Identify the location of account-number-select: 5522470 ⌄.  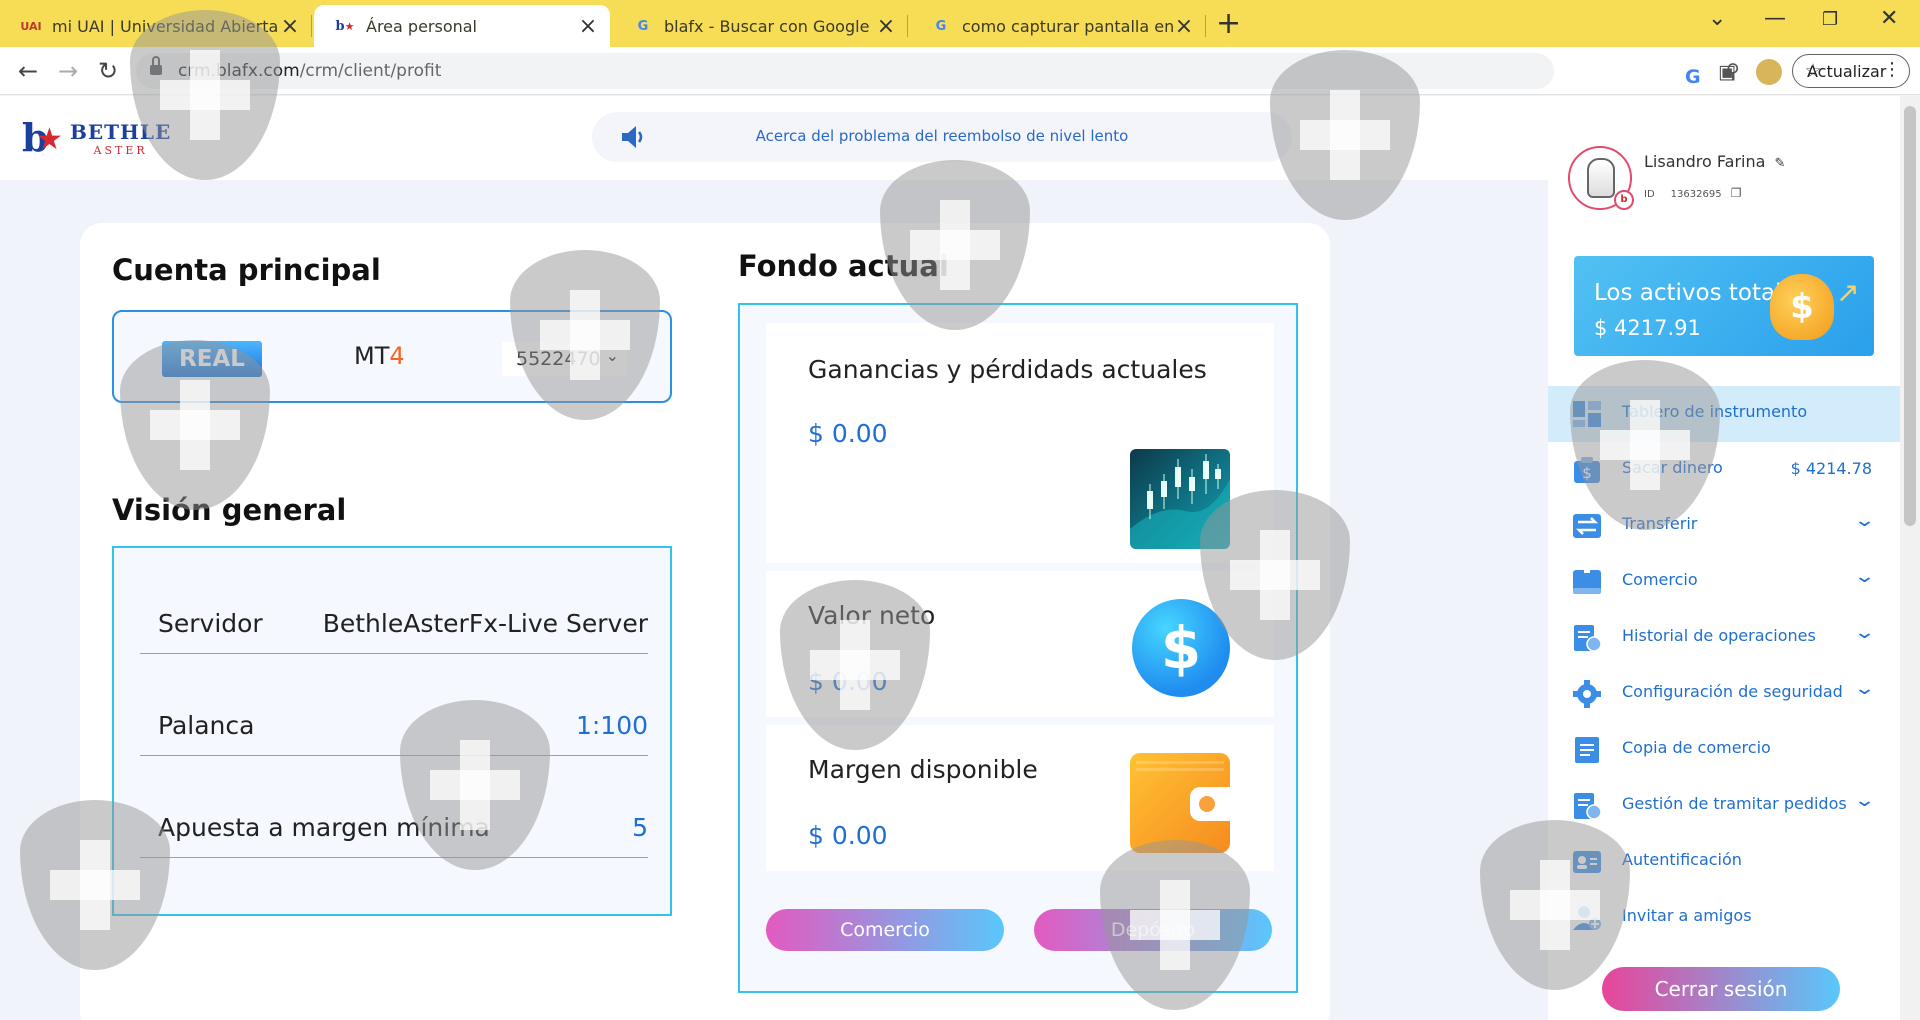
(564, 359).